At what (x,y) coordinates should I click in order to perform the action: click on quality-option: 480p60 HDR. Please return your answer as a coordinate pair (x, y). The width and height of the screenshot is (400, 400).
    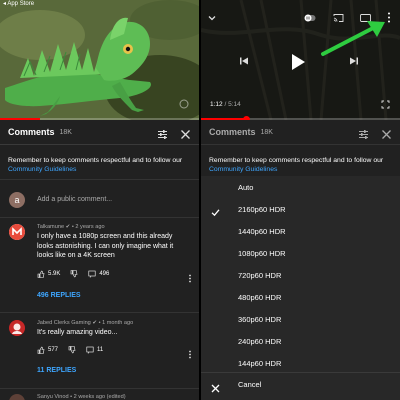
    Looking at the image, I should click on (300, 297).